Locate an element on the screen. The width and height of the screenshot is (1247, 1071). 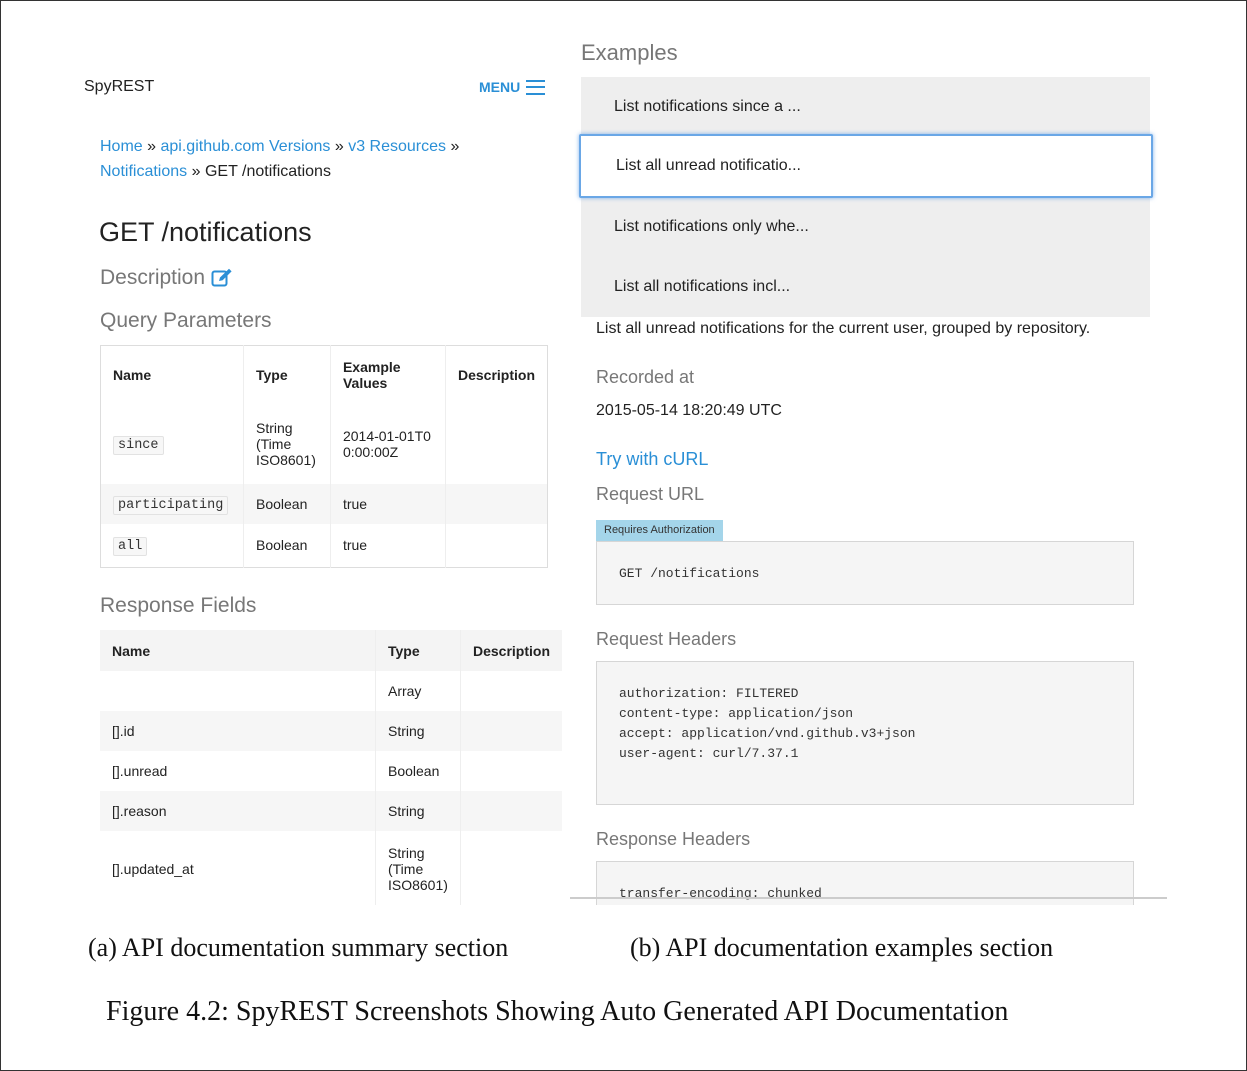
recorded-at-heading: Recorded at is located at coordinates (645, 377).